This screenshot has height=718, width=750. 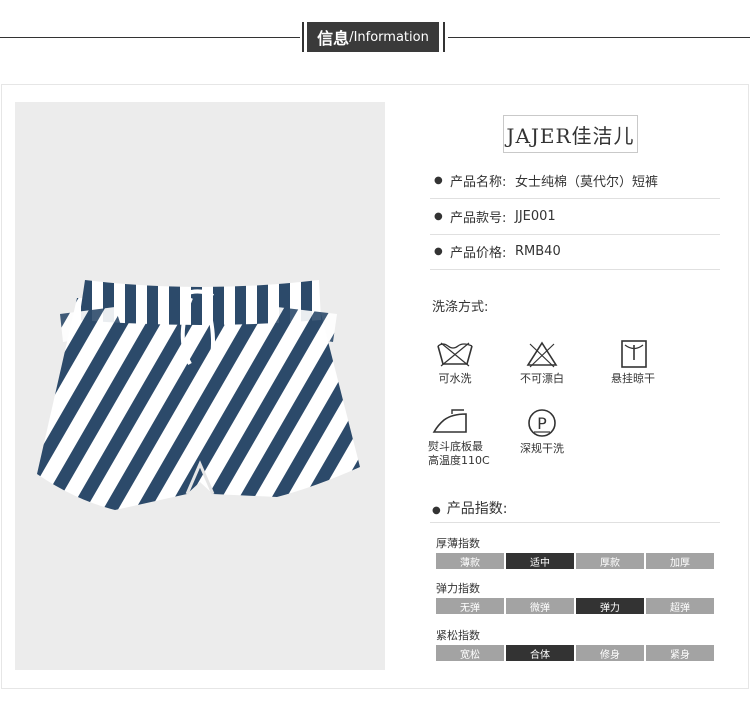 I want to click on elasticity-option: 无弹, so click(x=470, y=606).